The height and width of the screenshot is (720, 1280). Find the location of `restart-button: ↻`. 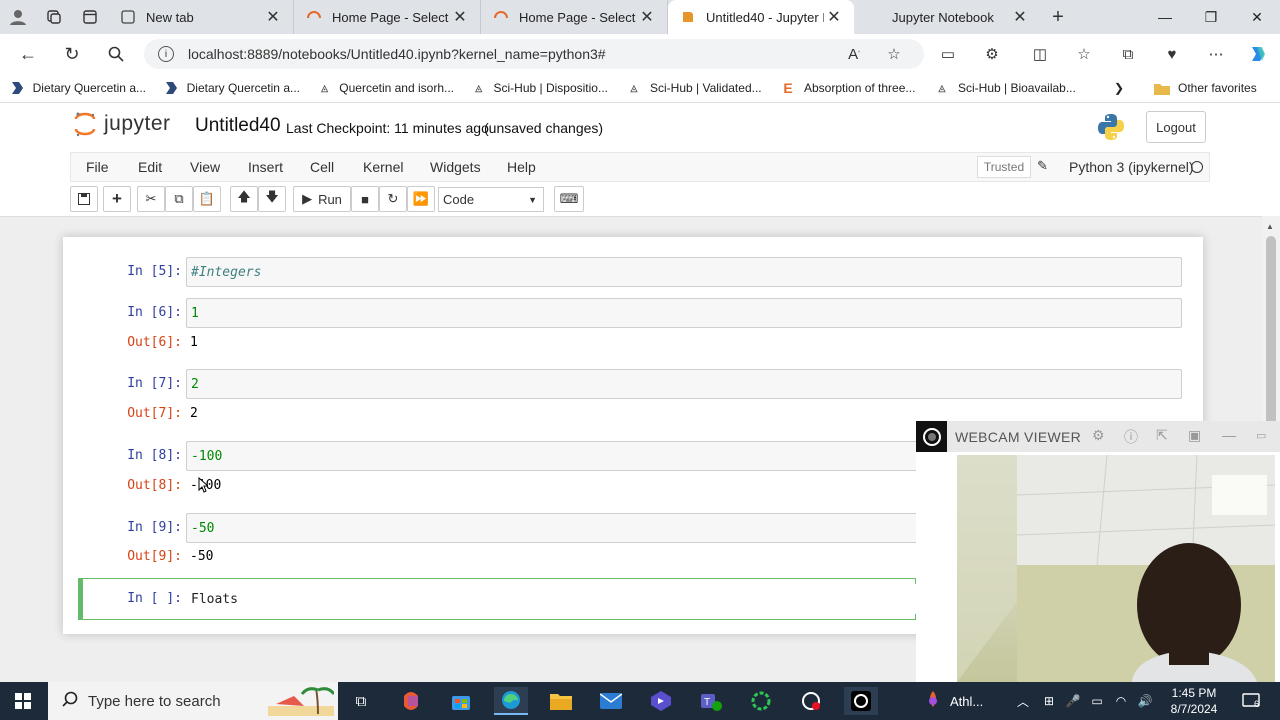

restart-button: ↻ is located at coordinates (393, 199).